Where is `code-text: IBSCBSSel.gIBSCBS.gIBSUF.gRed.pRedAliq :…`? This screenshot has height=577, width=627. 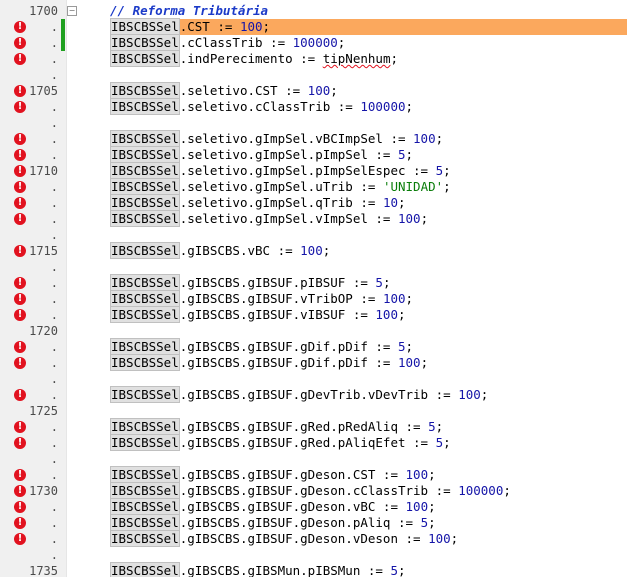 code-text: IBSCBSSel.gIBSCBS.gIBSUF.gRed.pRedAliq :… is located at coordinates (368, 426).